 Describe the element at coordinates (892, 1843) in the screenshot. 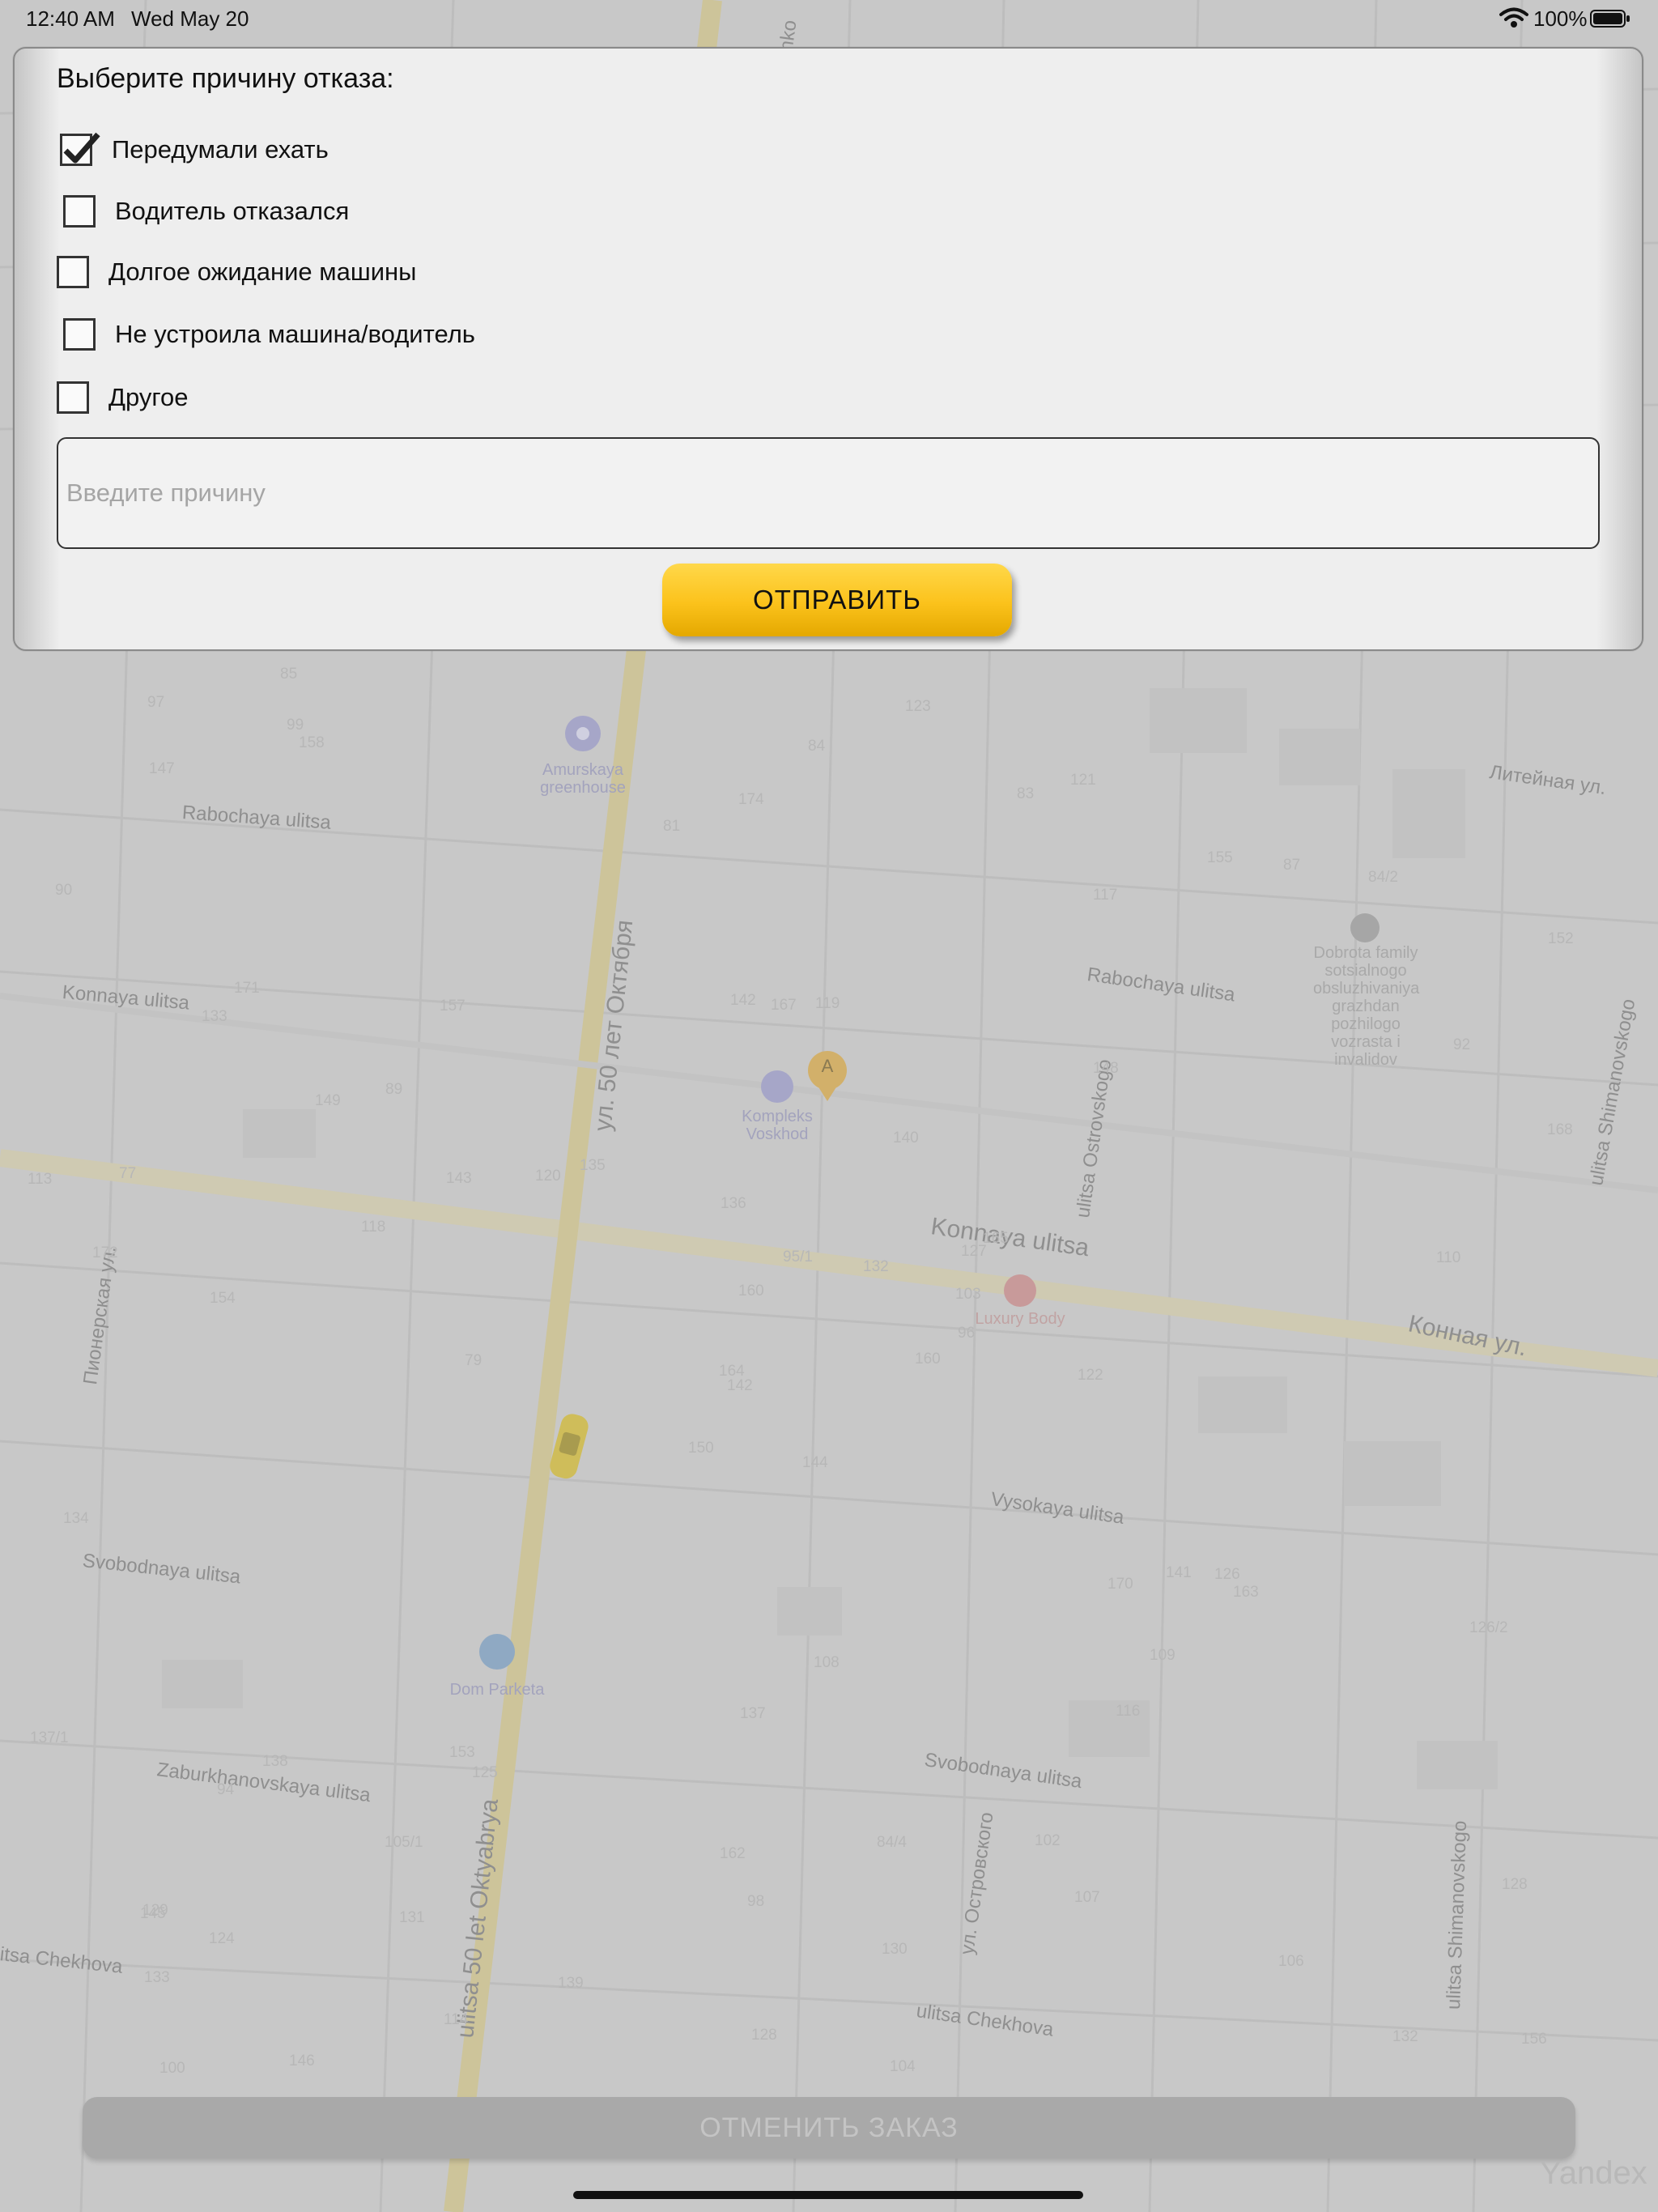

I see `house-number: 84/4` at that location.